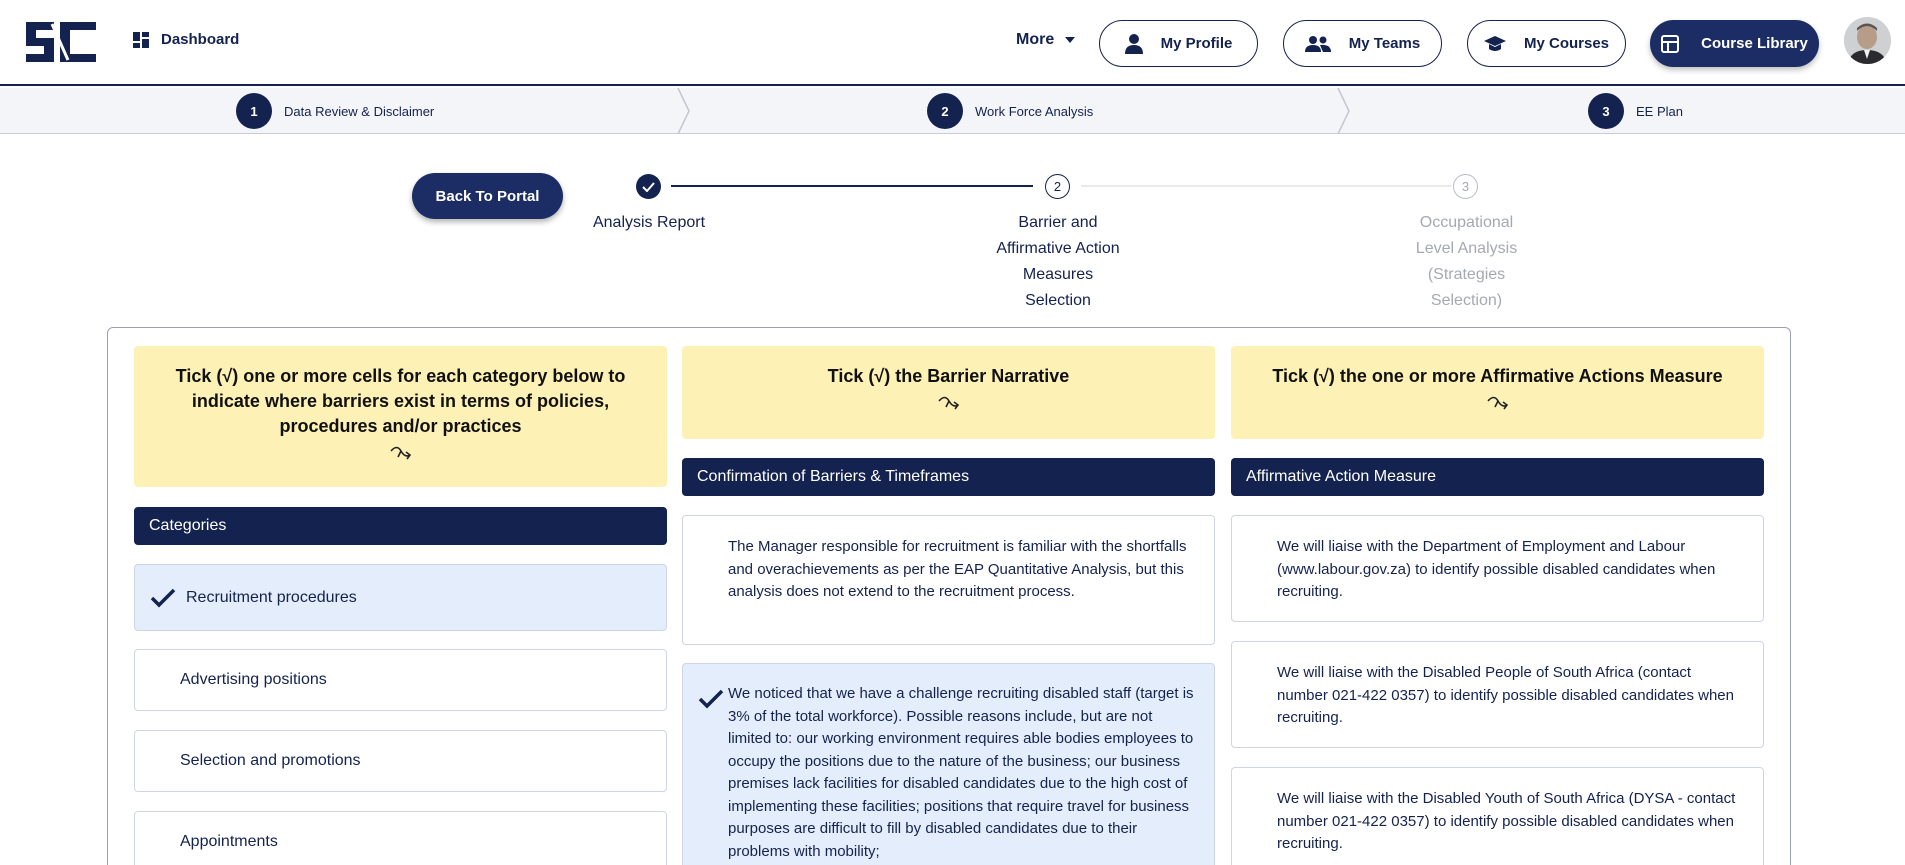 The image size is (1905, 865). Describe the element at coordinates (1035, 39) in the screenshot. I see `more-label: More` at that location.